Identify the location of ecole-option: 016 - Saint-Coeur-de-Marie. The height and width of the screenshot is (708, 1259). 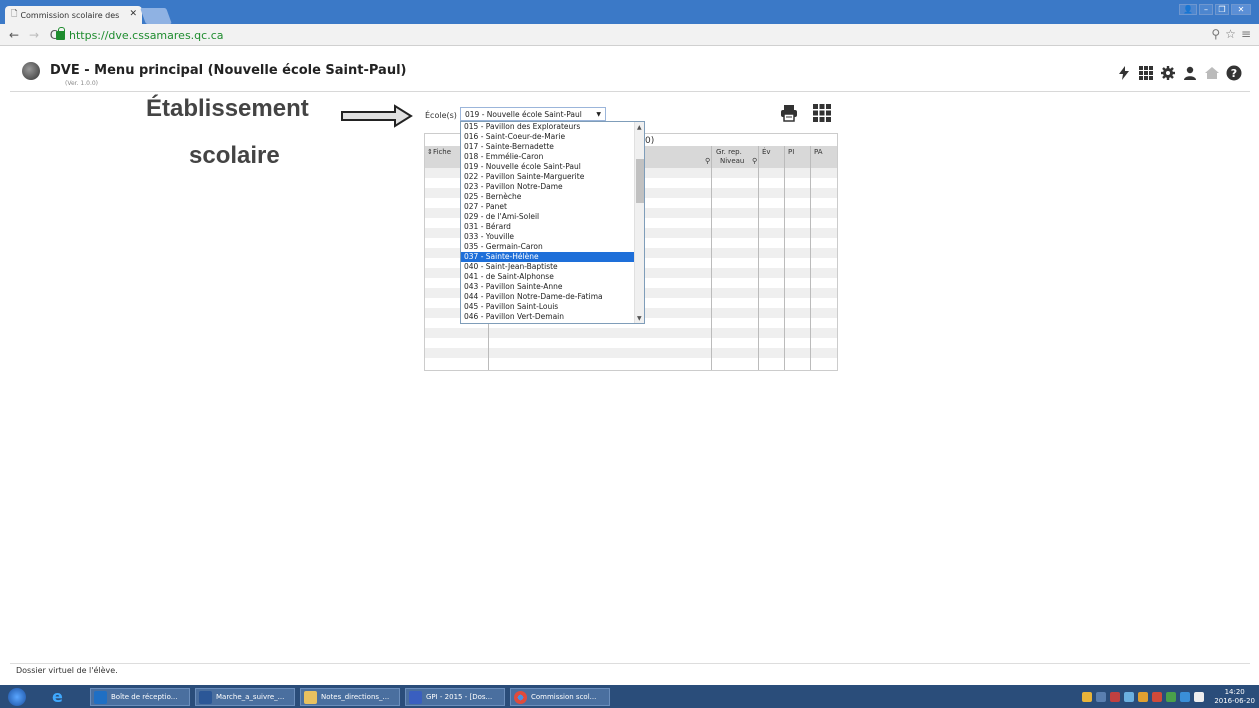
(552, 137).